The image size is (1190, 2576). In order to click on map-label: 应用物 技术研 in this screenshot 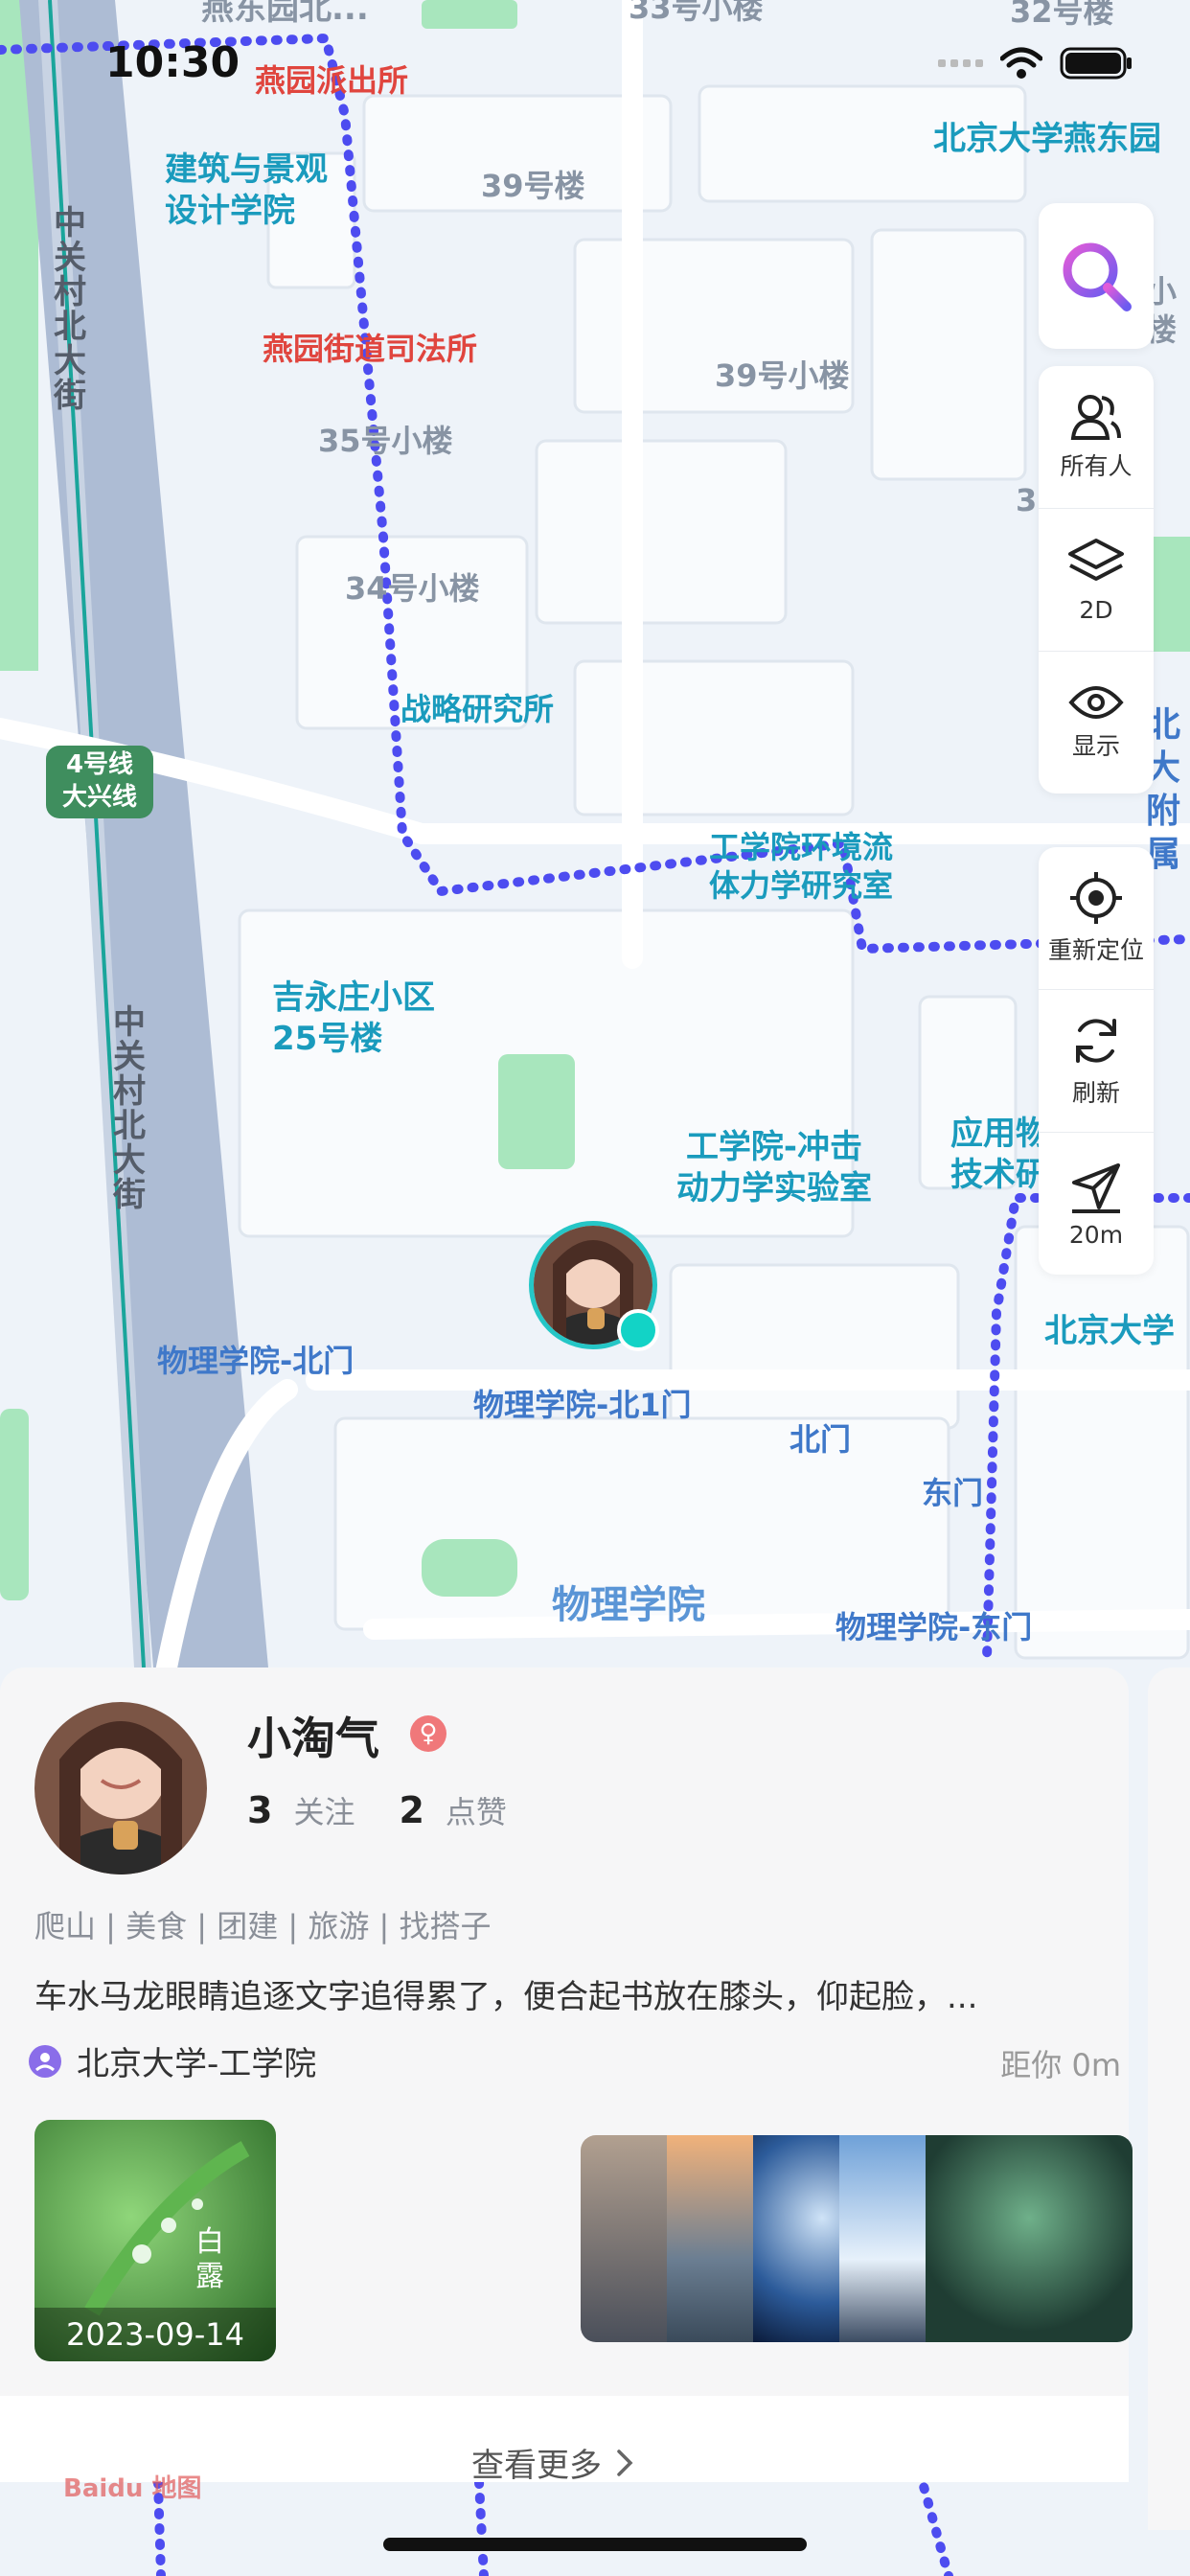, I will do `click(999, 1154)`.